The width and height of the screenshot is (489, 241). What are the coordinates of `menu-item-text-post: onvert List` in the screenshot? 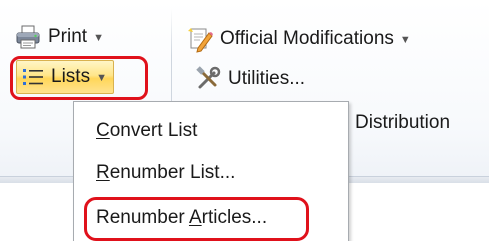 It's located at (153, 130).